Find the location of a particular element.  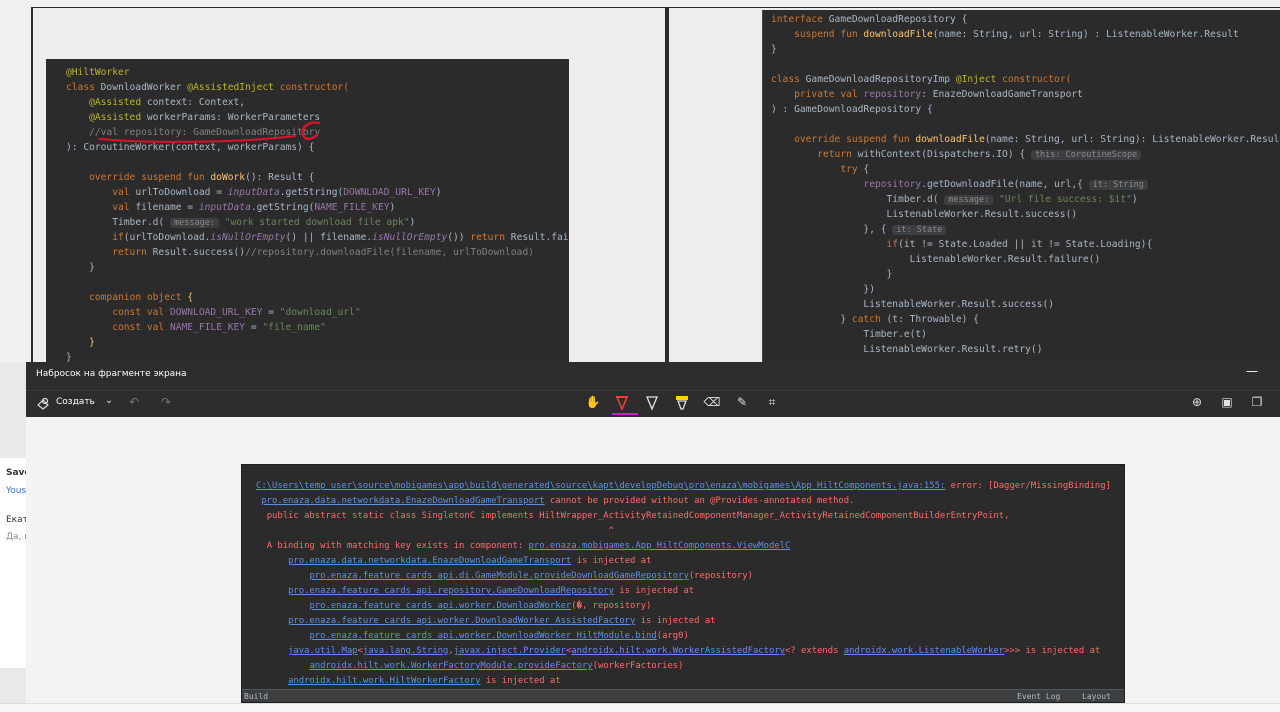

code-line: ListenableWorker.Result.failure() is located at coordinates (1005, 259).